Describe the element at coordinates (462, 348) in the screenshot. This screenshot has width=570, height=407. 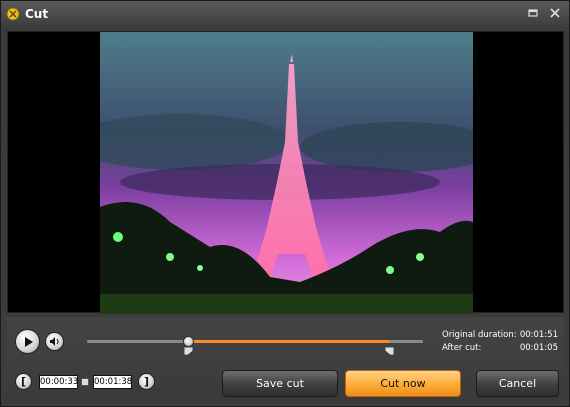
I see `after-cut-label: After cut:` at that location.